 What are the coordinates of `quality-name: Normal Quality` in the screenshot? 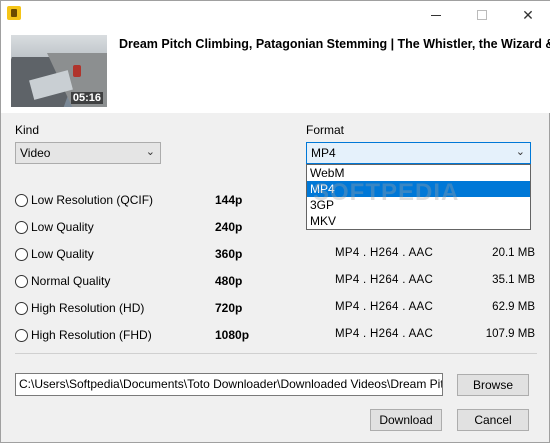 It's located at (71, 281).